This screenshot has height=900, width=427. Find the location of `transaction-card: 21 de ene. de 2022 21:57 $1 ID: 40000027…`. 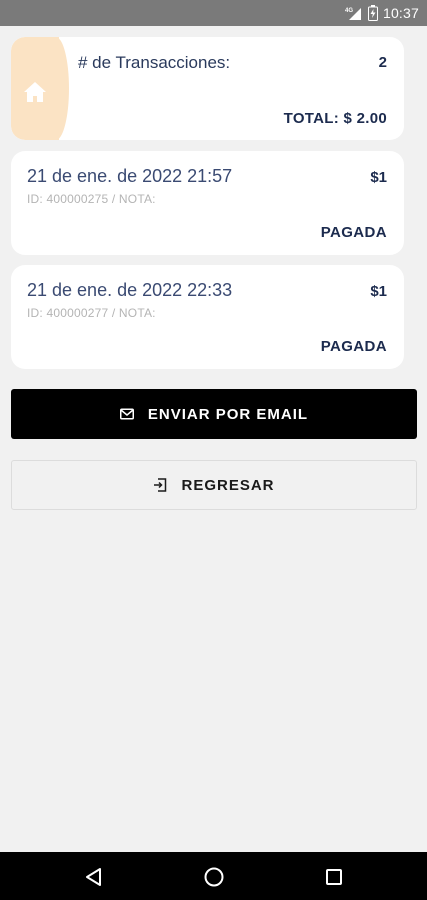

transaction-card: 21 de ene. de 2022 21:57 $1 ID: 40000027… is located at coordinates (207, 203).